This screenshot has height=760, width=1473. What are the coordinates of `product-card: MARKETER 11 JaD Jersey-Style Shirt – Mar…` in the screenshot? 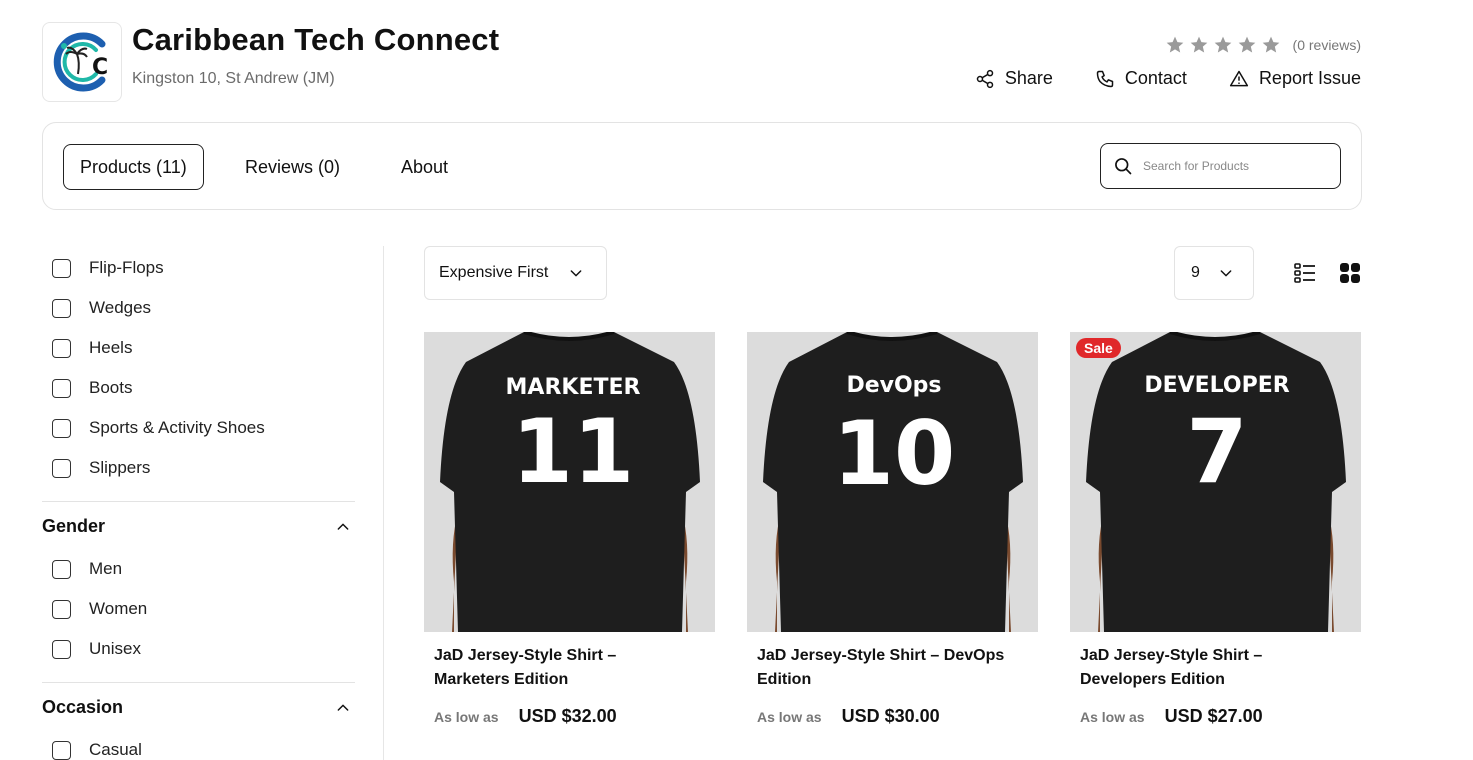 It's located at (569, 529).